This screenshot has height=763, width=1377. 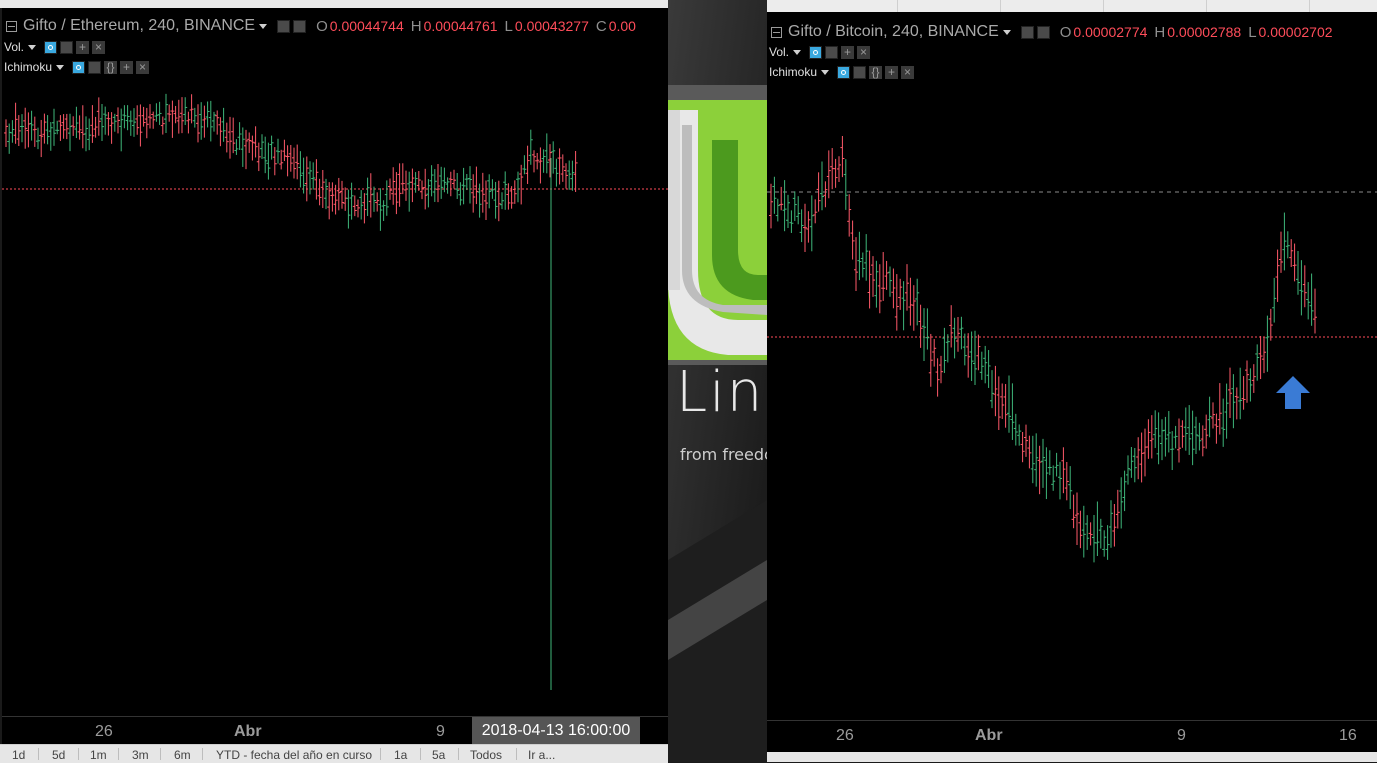 I want to click on left-study-volume: Vol. + ×, so click(x=56, y=47).